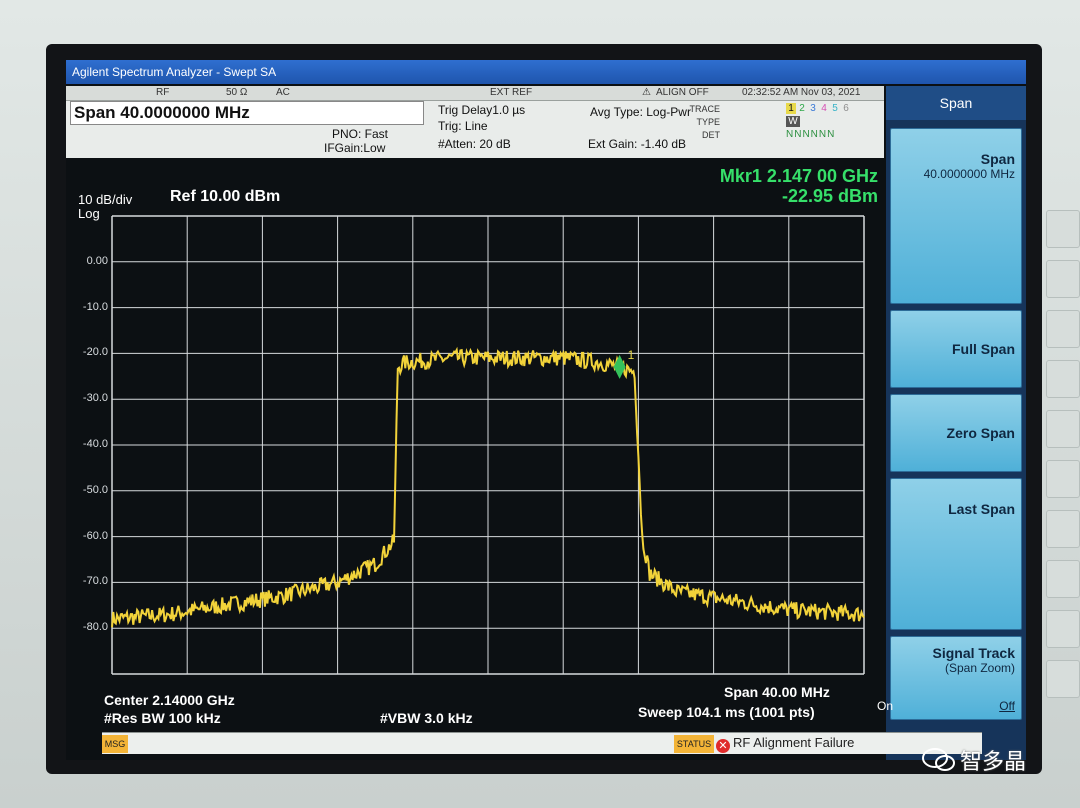 This screenshot has height=808, width=1080. What do you see at coordinates (949, 678) in the screenshot?
I see `signal-track-button: Signal Track (Span Zoom) On Off` at bounding box center [949, 678].